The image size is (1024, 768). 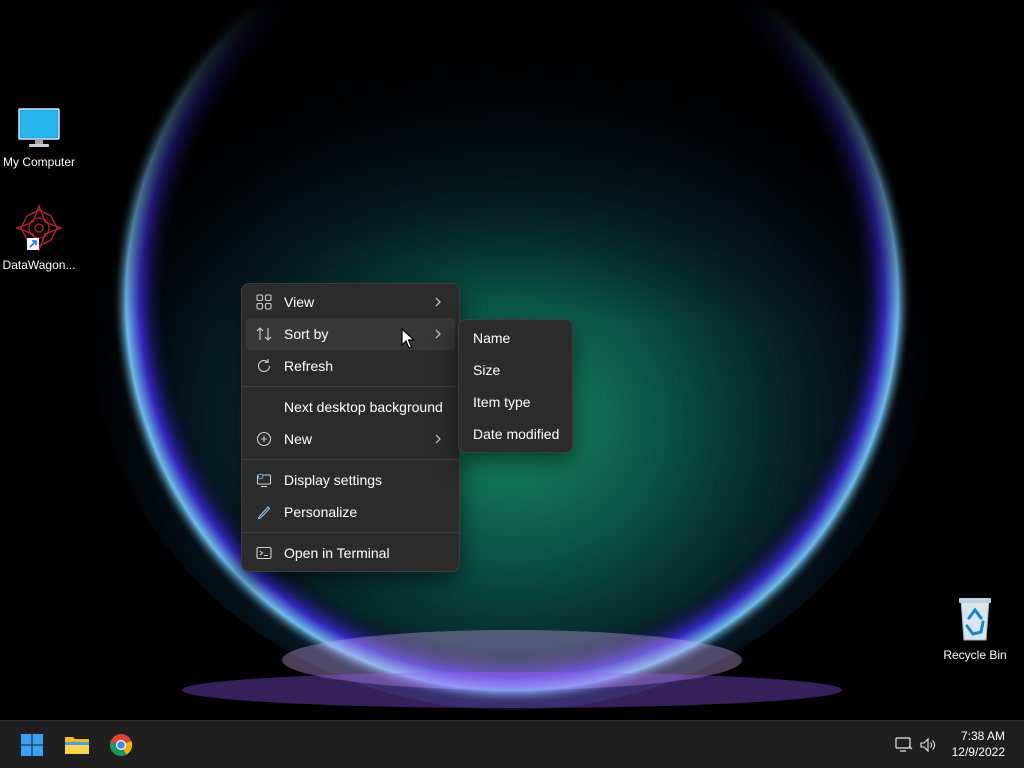 What do you see at coordinates (515, 434) in the screenshot?
I see `submenu-item-date-modified: Date modified` at bounding box center [515, 434].